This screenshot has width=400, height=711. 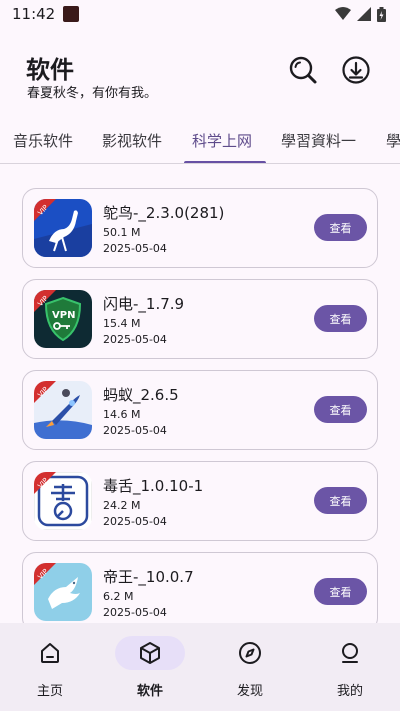 I want to click on app-card: VIP 鸵鸟-_2.3.0(281) 50.1 M 2025-05-04 查看, so click(x=200, y=228).